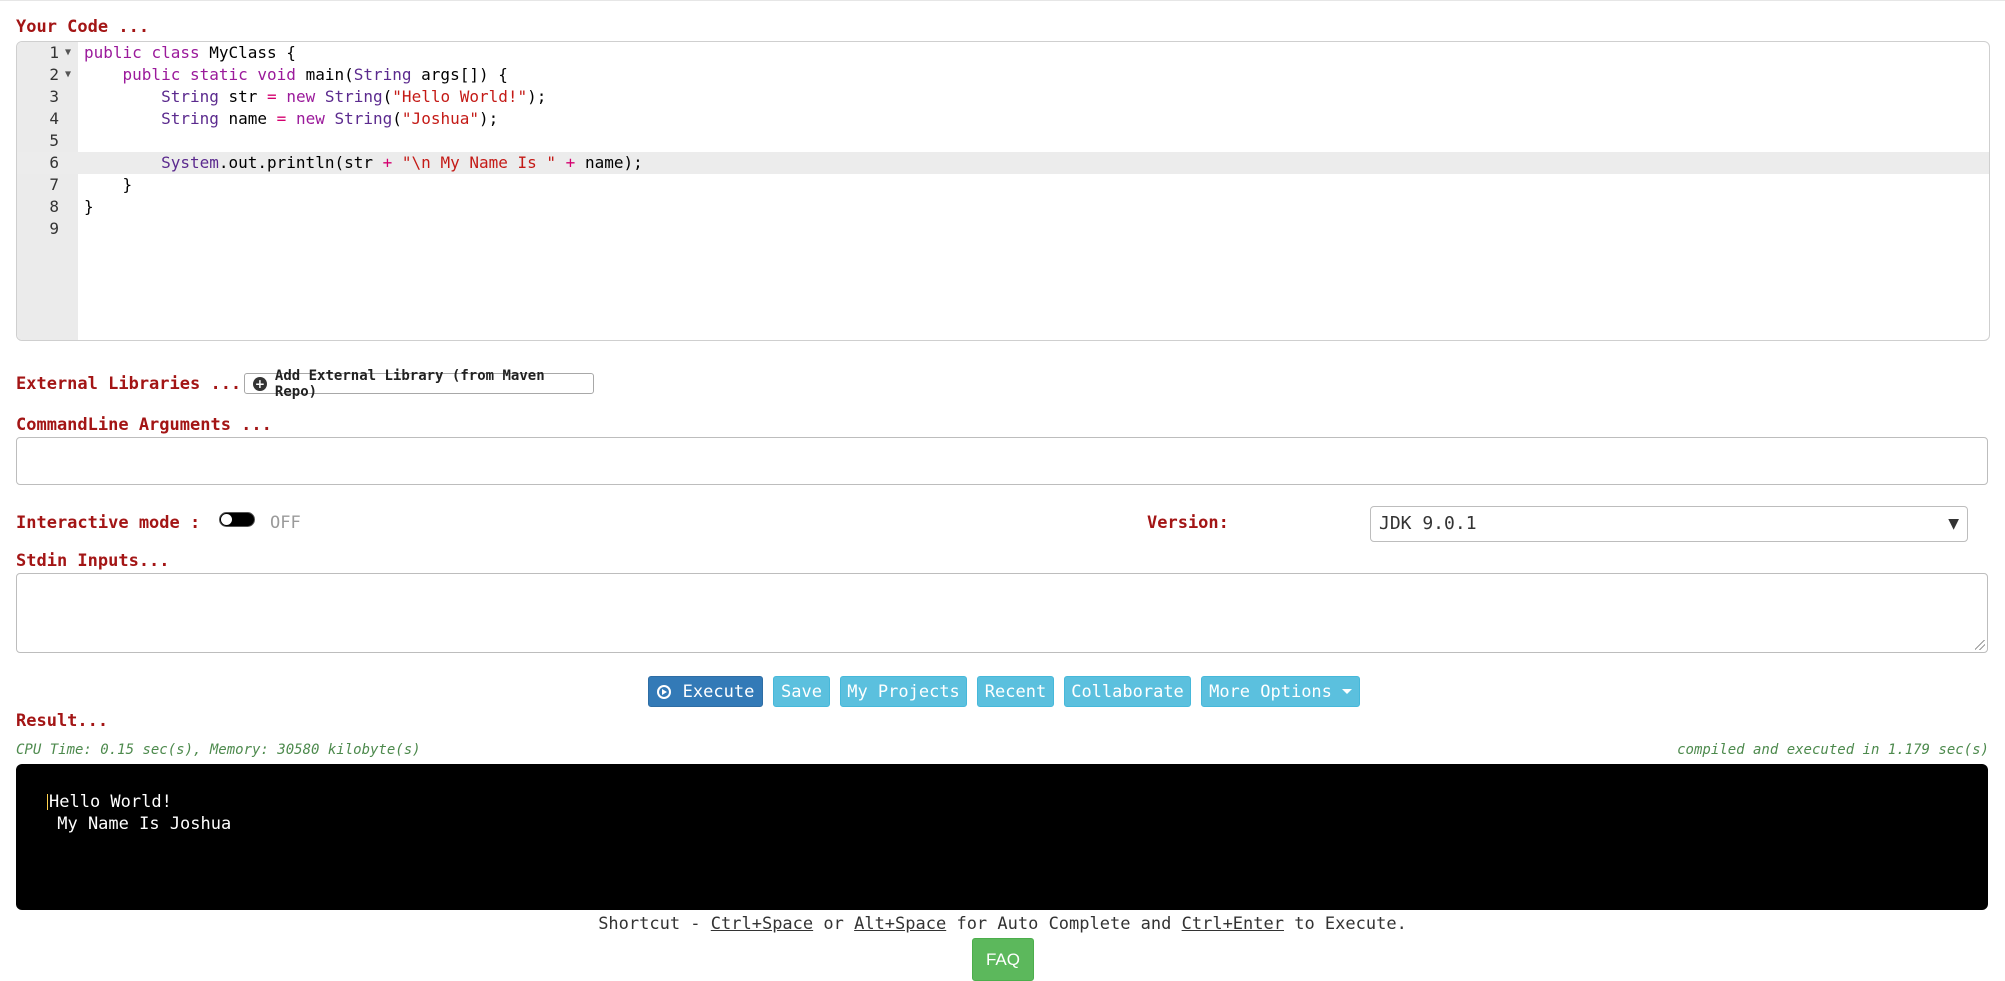  I want to click on compile-info: compiled and executed in 1.179 sec(s), so click(1833, 750).